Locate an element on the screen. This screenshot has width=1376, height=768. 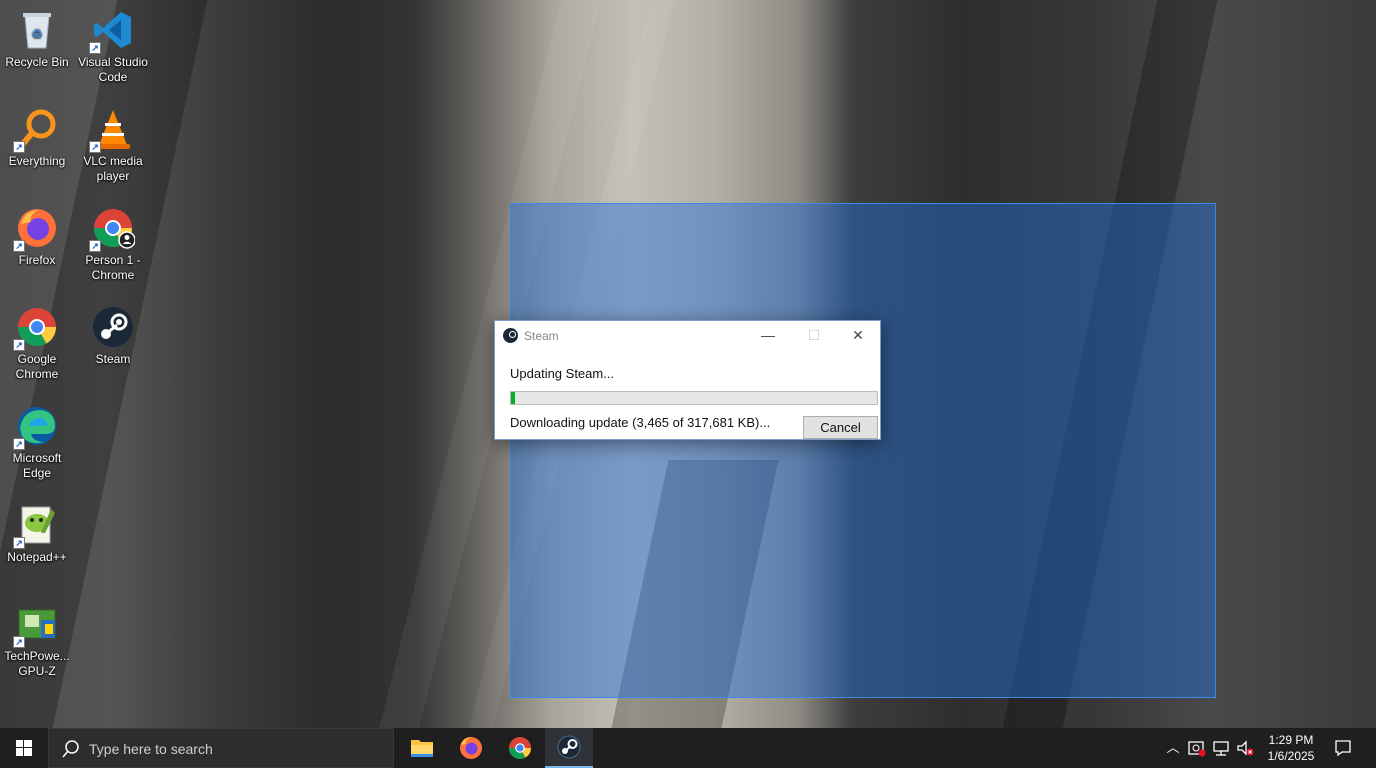
minimize-button: — is located at coordinates (768, 336).